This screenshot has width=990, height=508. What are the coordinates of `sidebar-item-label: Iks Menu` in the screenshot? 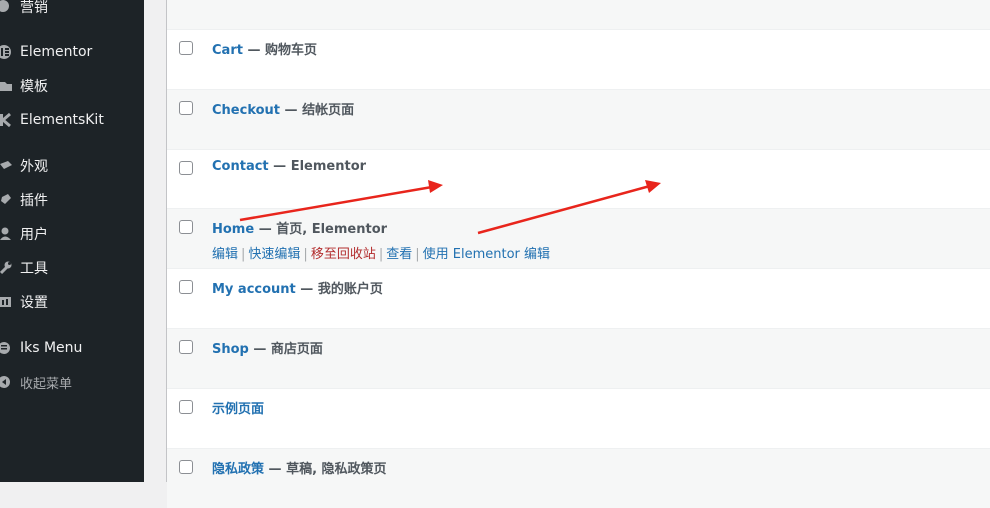 It's located at (51, 348).